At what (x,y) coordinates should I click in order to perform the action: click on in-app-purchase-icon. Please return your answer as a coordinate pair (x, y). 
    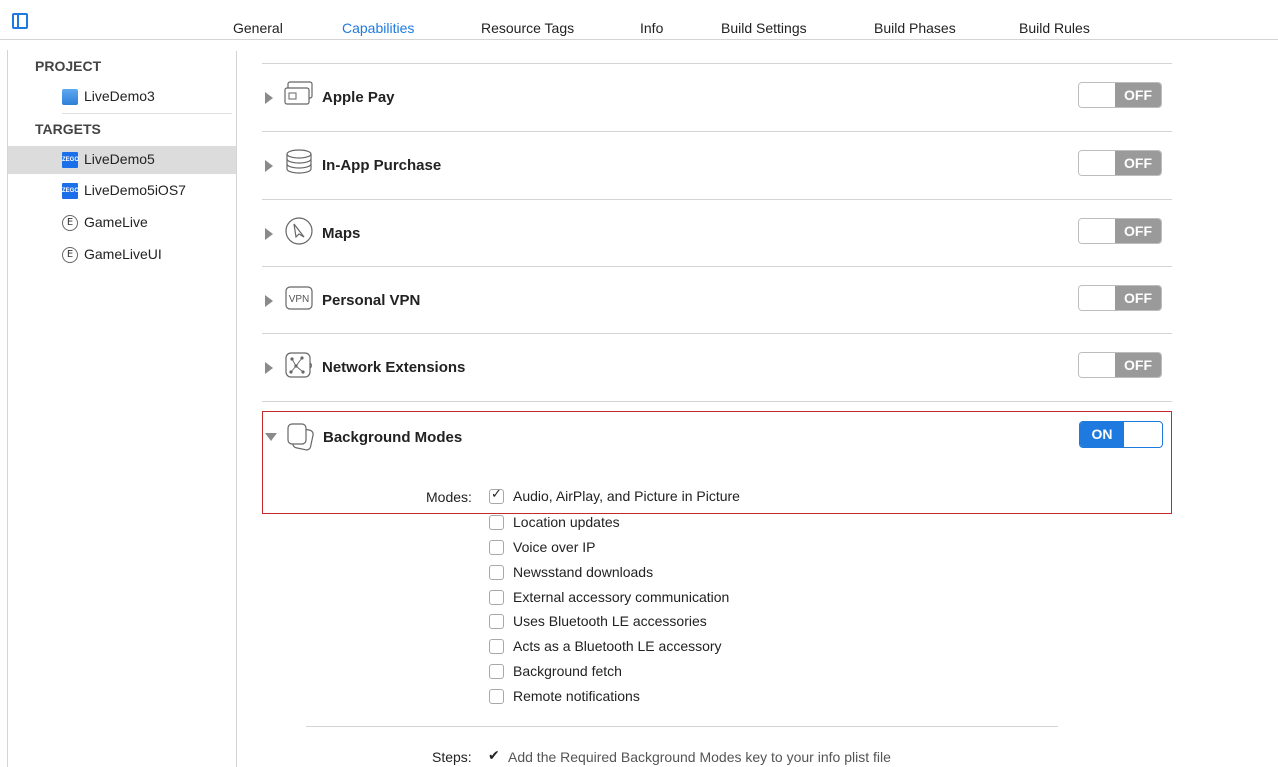
    Looking at the image, I should click on (299, 161).